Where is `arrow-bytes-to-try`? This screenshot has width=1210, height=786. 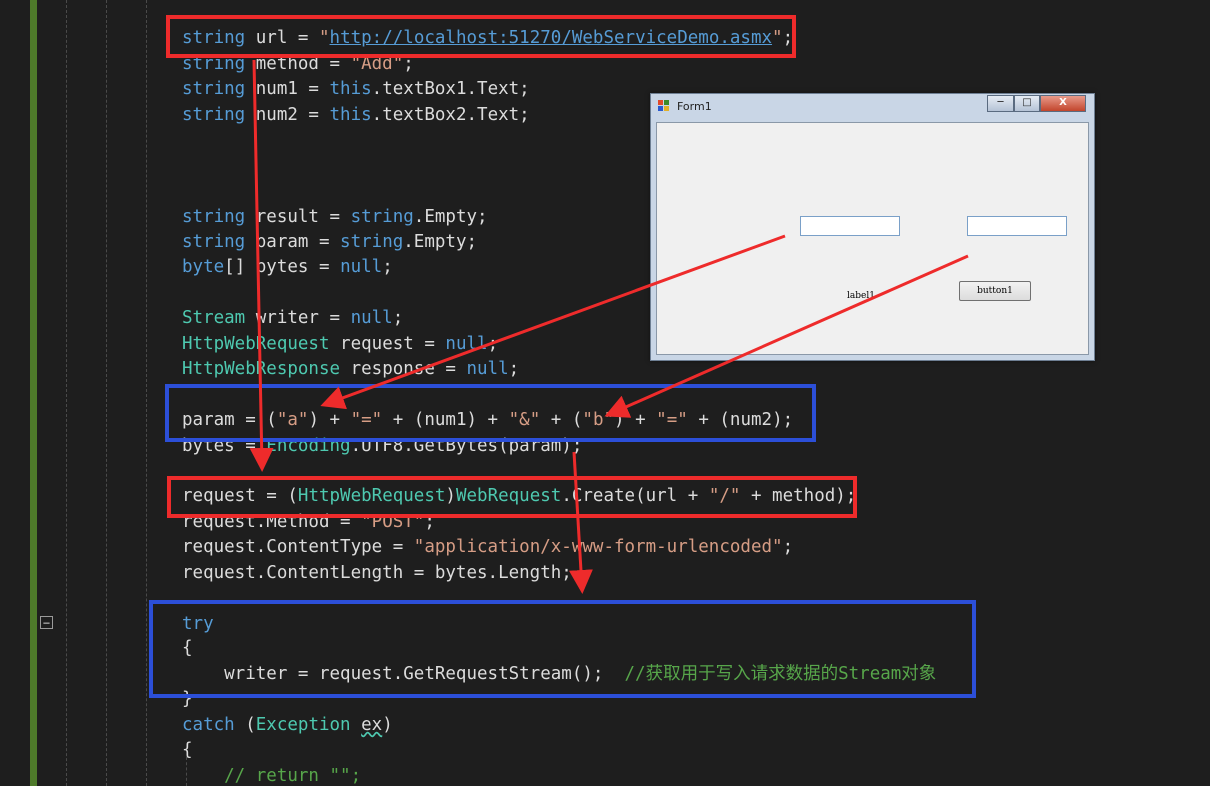 arrow-bytes-to-try is located at coordinates (580, 522).